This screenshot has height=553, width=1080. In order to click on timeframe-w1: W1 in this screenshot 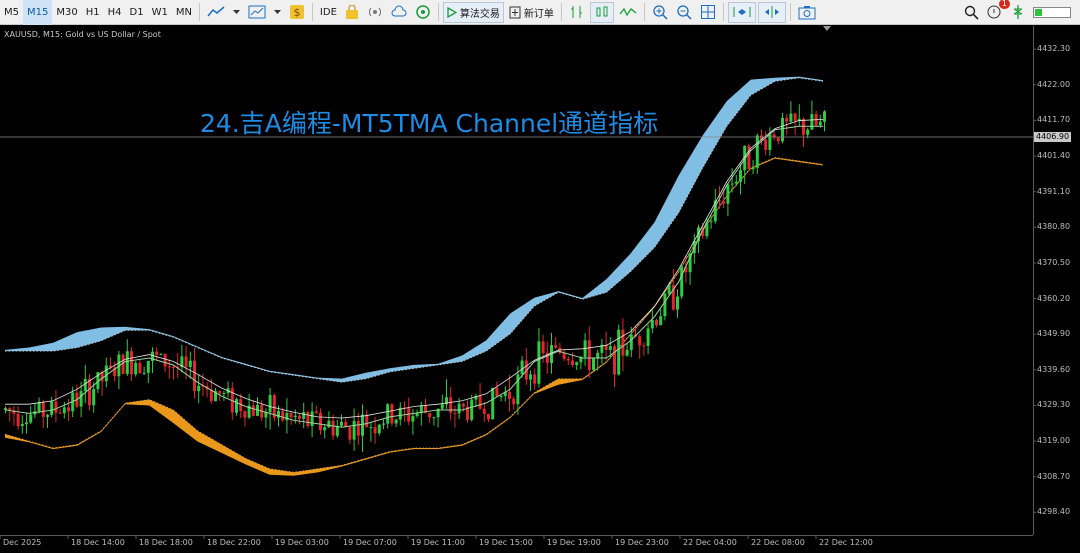, I will do `click(160, 12)`.